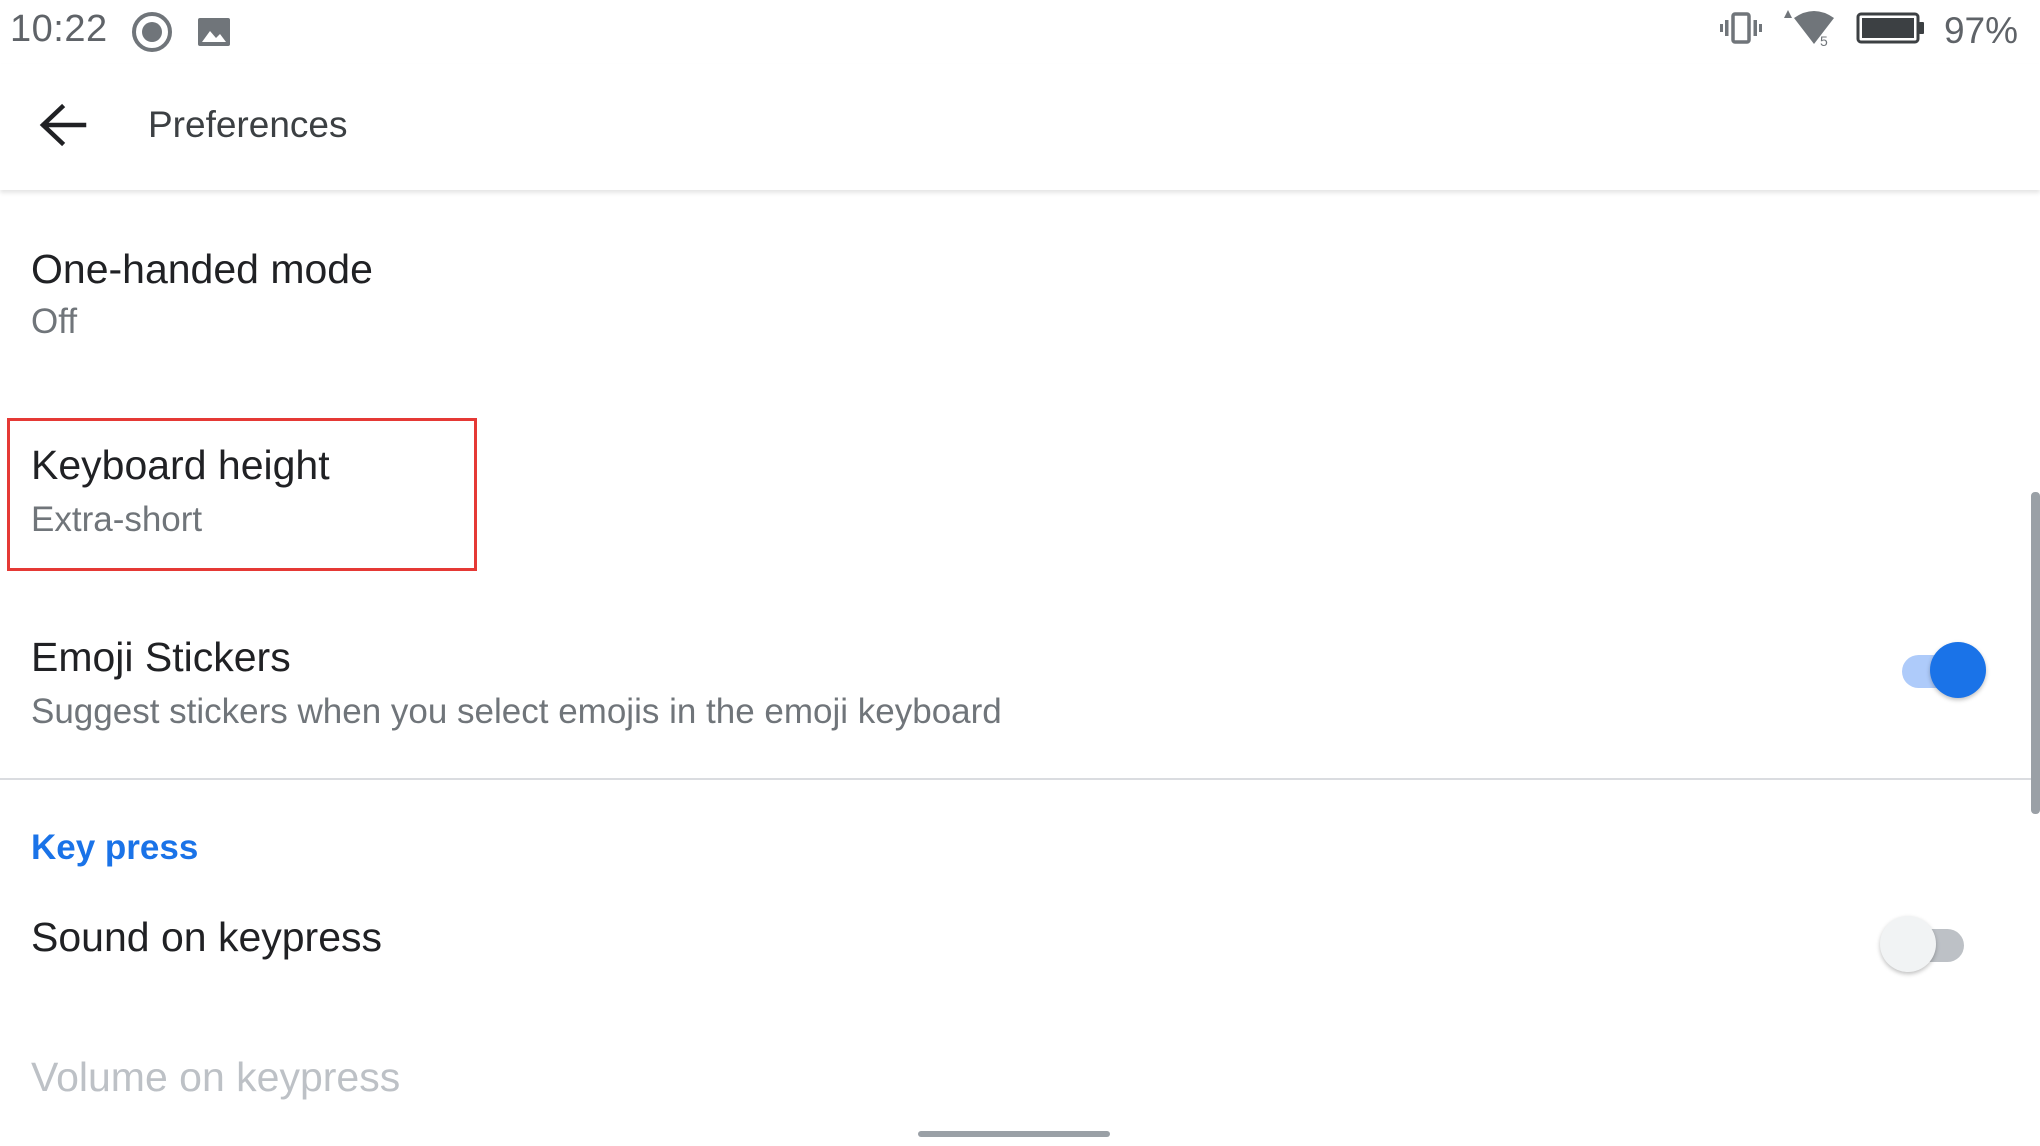  Describe the element at coordinates (1020, 779) in the screenshot. I see `section-divider` at that location.